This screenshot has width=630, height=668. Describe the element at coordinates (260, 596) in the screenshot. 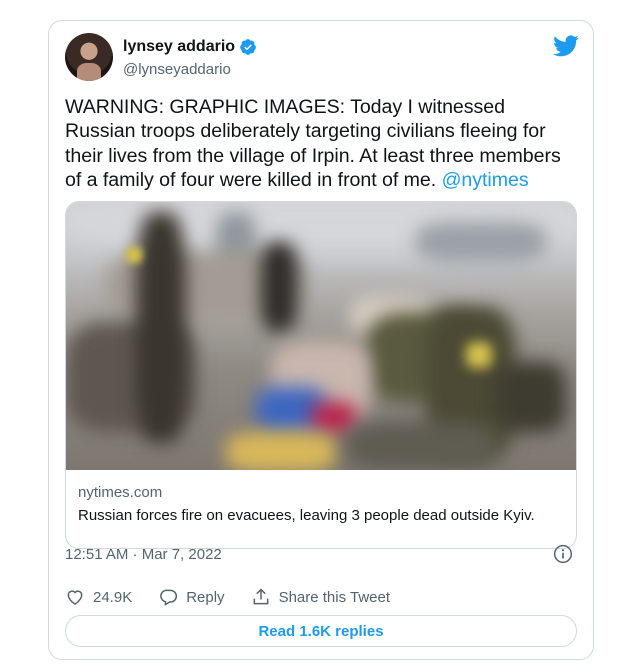

I see `share-icon` at that location.